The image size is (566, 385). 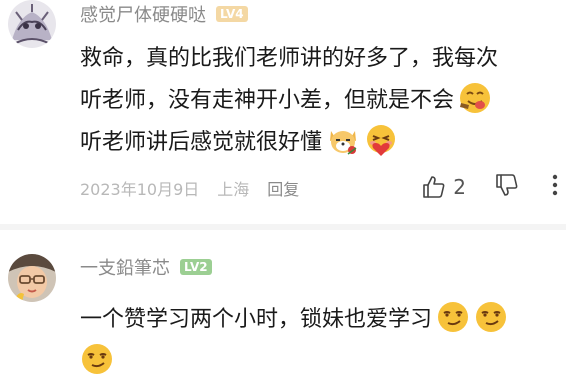 What do you see at coordinates (283, 227) in the screenshot?
I see `divider` at bounding box center [283, 227].